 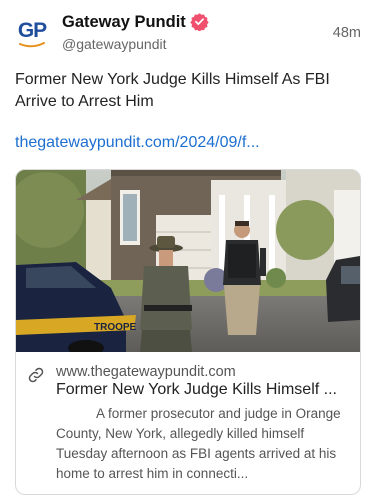 What do you see at coordinates (36, 375) in the screenshot?
I see `link-icon` at bounding box center [36, 375].